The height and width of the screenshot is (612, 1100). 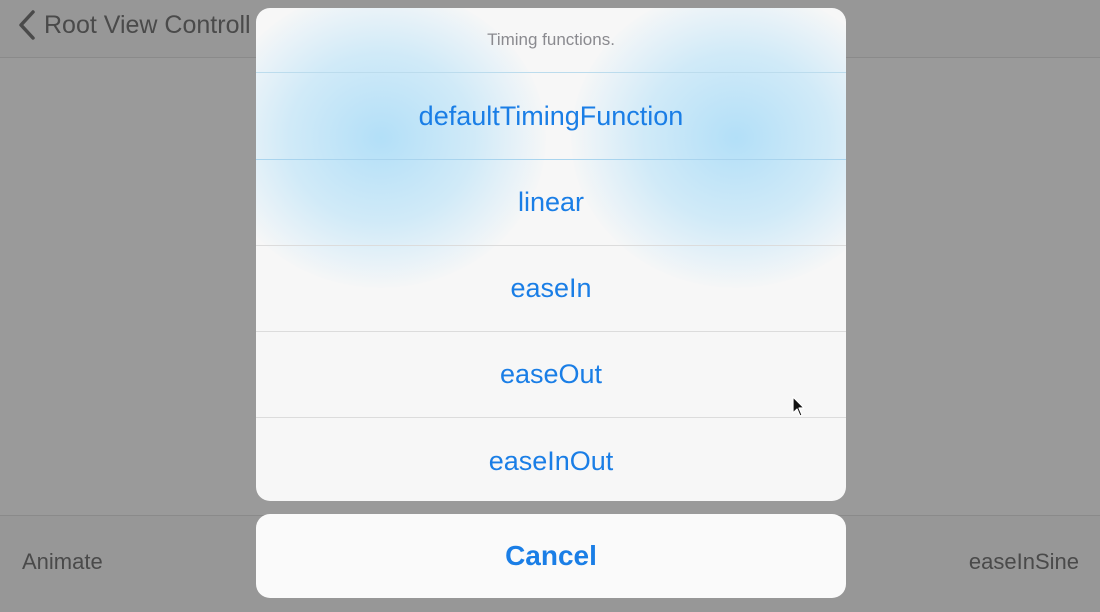 I want to click on animate-button: Animate, so click(x=62, y=562).